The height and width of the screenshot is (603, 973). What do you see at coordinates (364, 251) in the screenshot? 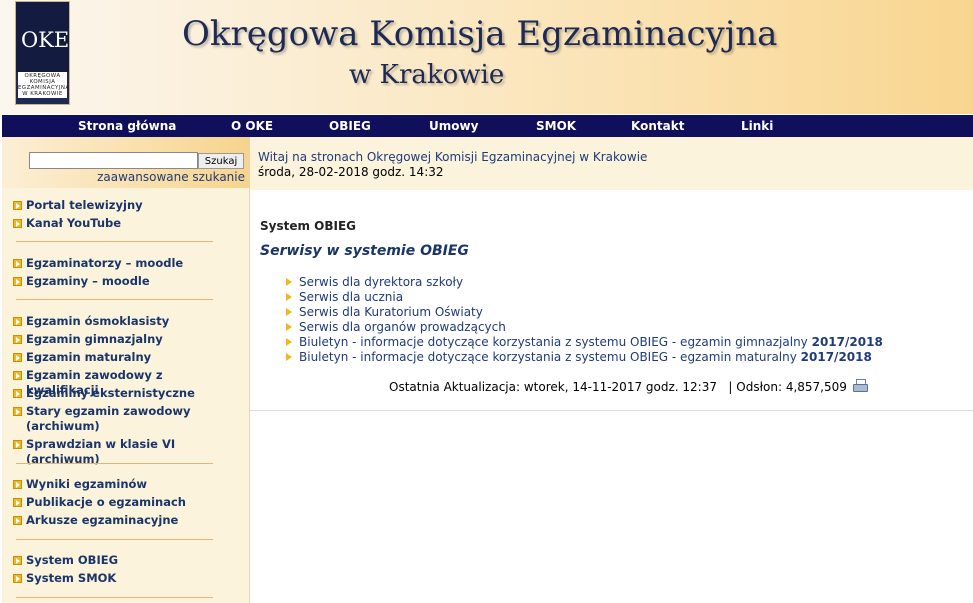
I see `section-heading: Serwisy w systemie OBIEG` at bounding box center [364, 251].